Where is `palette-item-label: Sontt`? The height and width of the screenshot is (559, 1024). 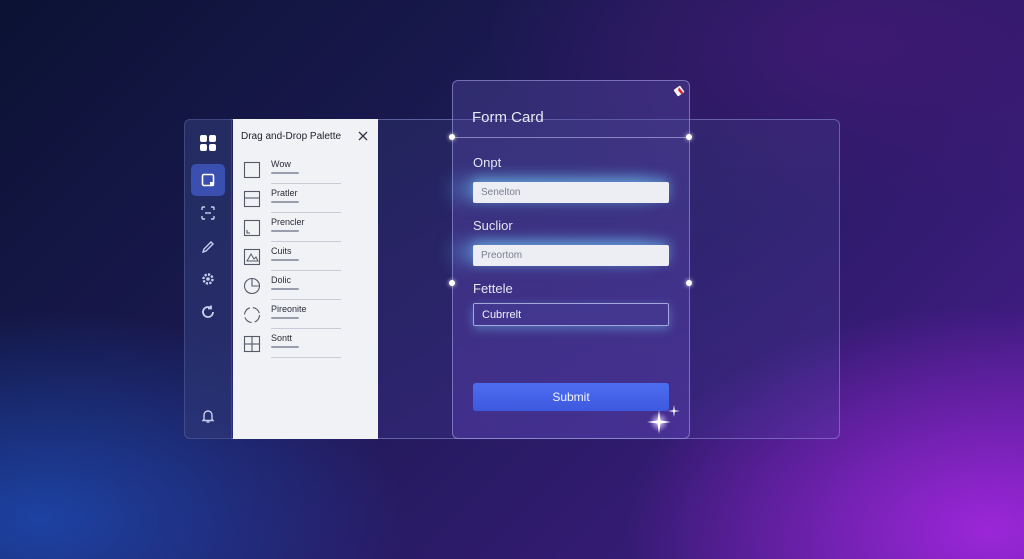
palette-item-label: Sontt is located at coordinates (282, 338).